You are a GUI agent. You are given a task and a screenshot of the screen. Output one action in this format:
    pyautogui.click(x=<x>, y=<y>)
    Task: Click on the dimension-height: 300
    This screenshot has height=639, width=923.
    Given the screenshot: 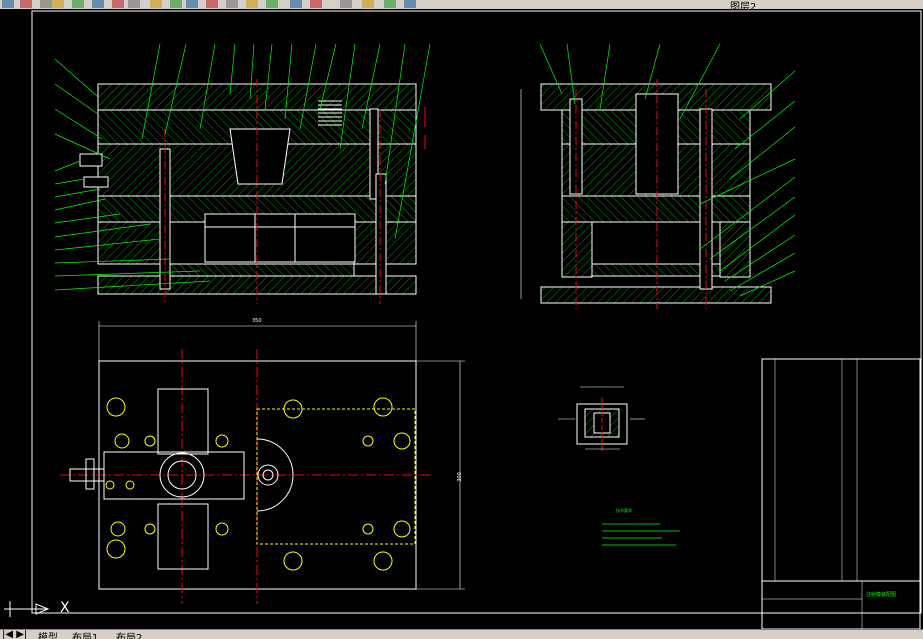 What is the action you would take?
    pyautogui.click(x=459, y=477)
    